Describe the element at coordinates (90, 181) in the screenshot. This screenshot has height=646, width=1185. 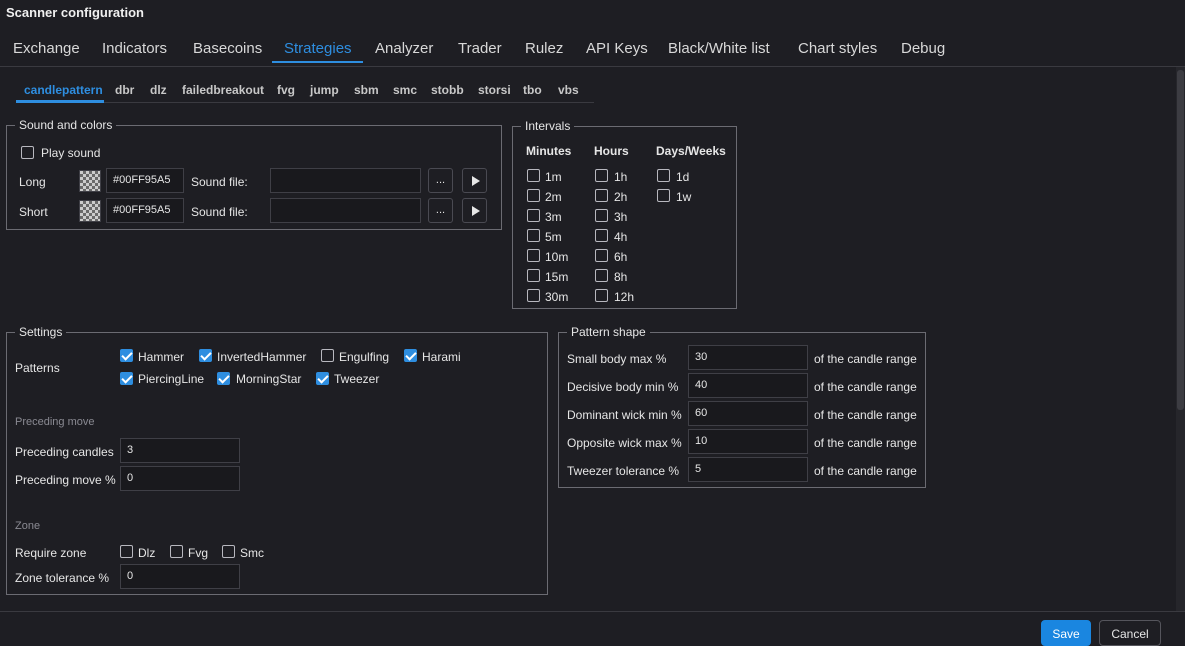
I see `long-color-swatch` at that location.